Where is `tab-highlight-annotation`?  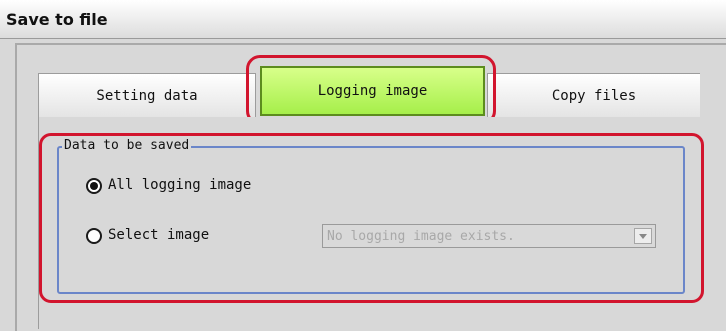 tab-highlight-annotation is located at coordinates (371, 90).